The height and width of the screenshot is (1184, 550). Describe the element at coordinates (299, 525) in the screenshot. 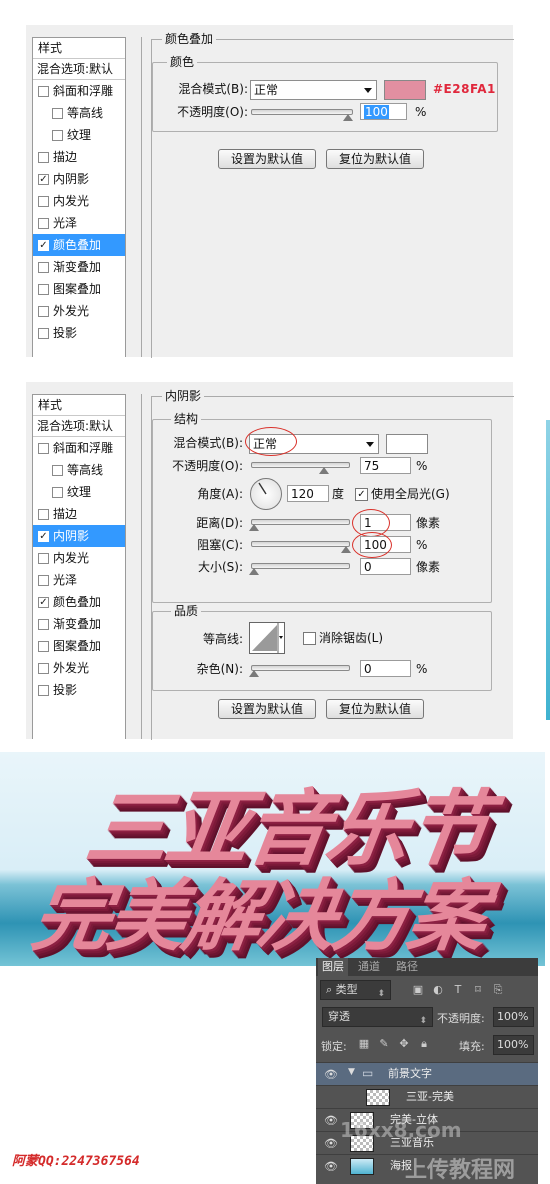

I see `distance-slider` at that location.